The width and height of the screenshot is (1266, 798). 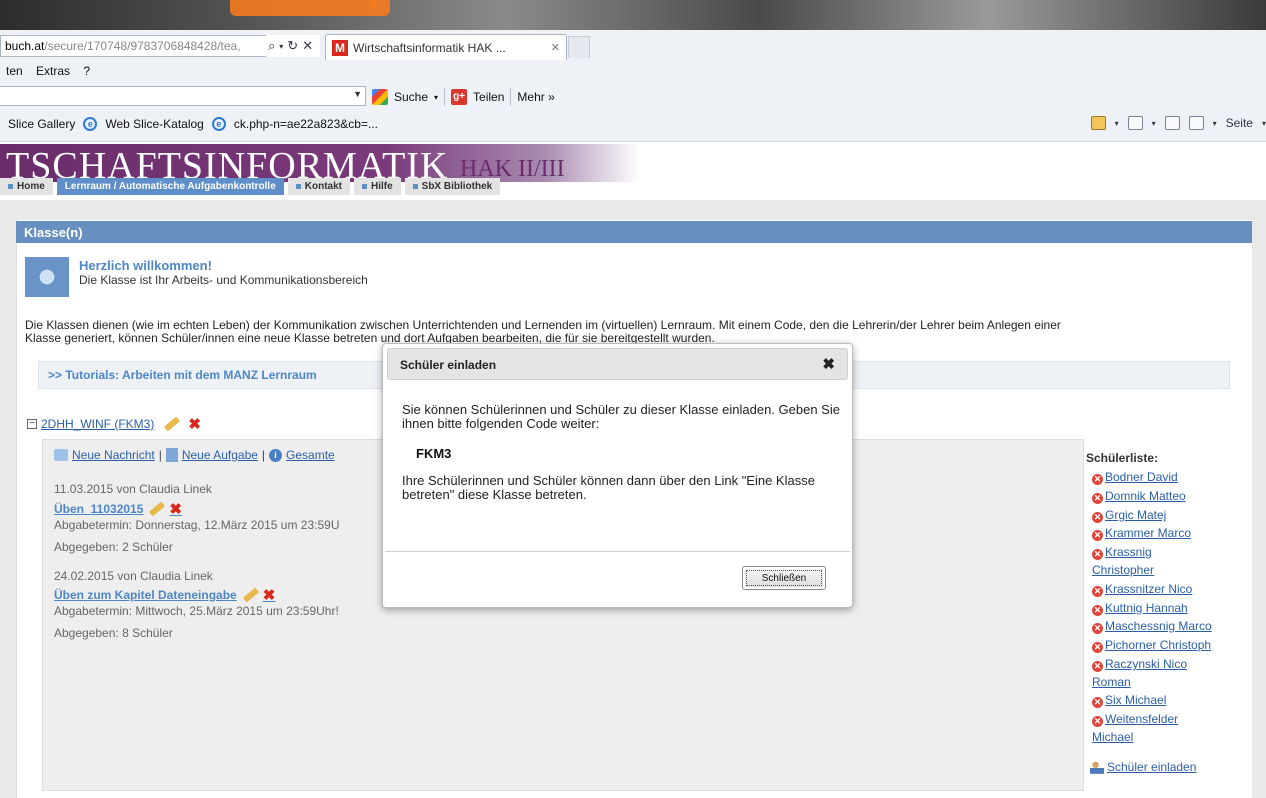 I want to click on new-task-link: Neue Aufgabe, so click(x=220, y=455).